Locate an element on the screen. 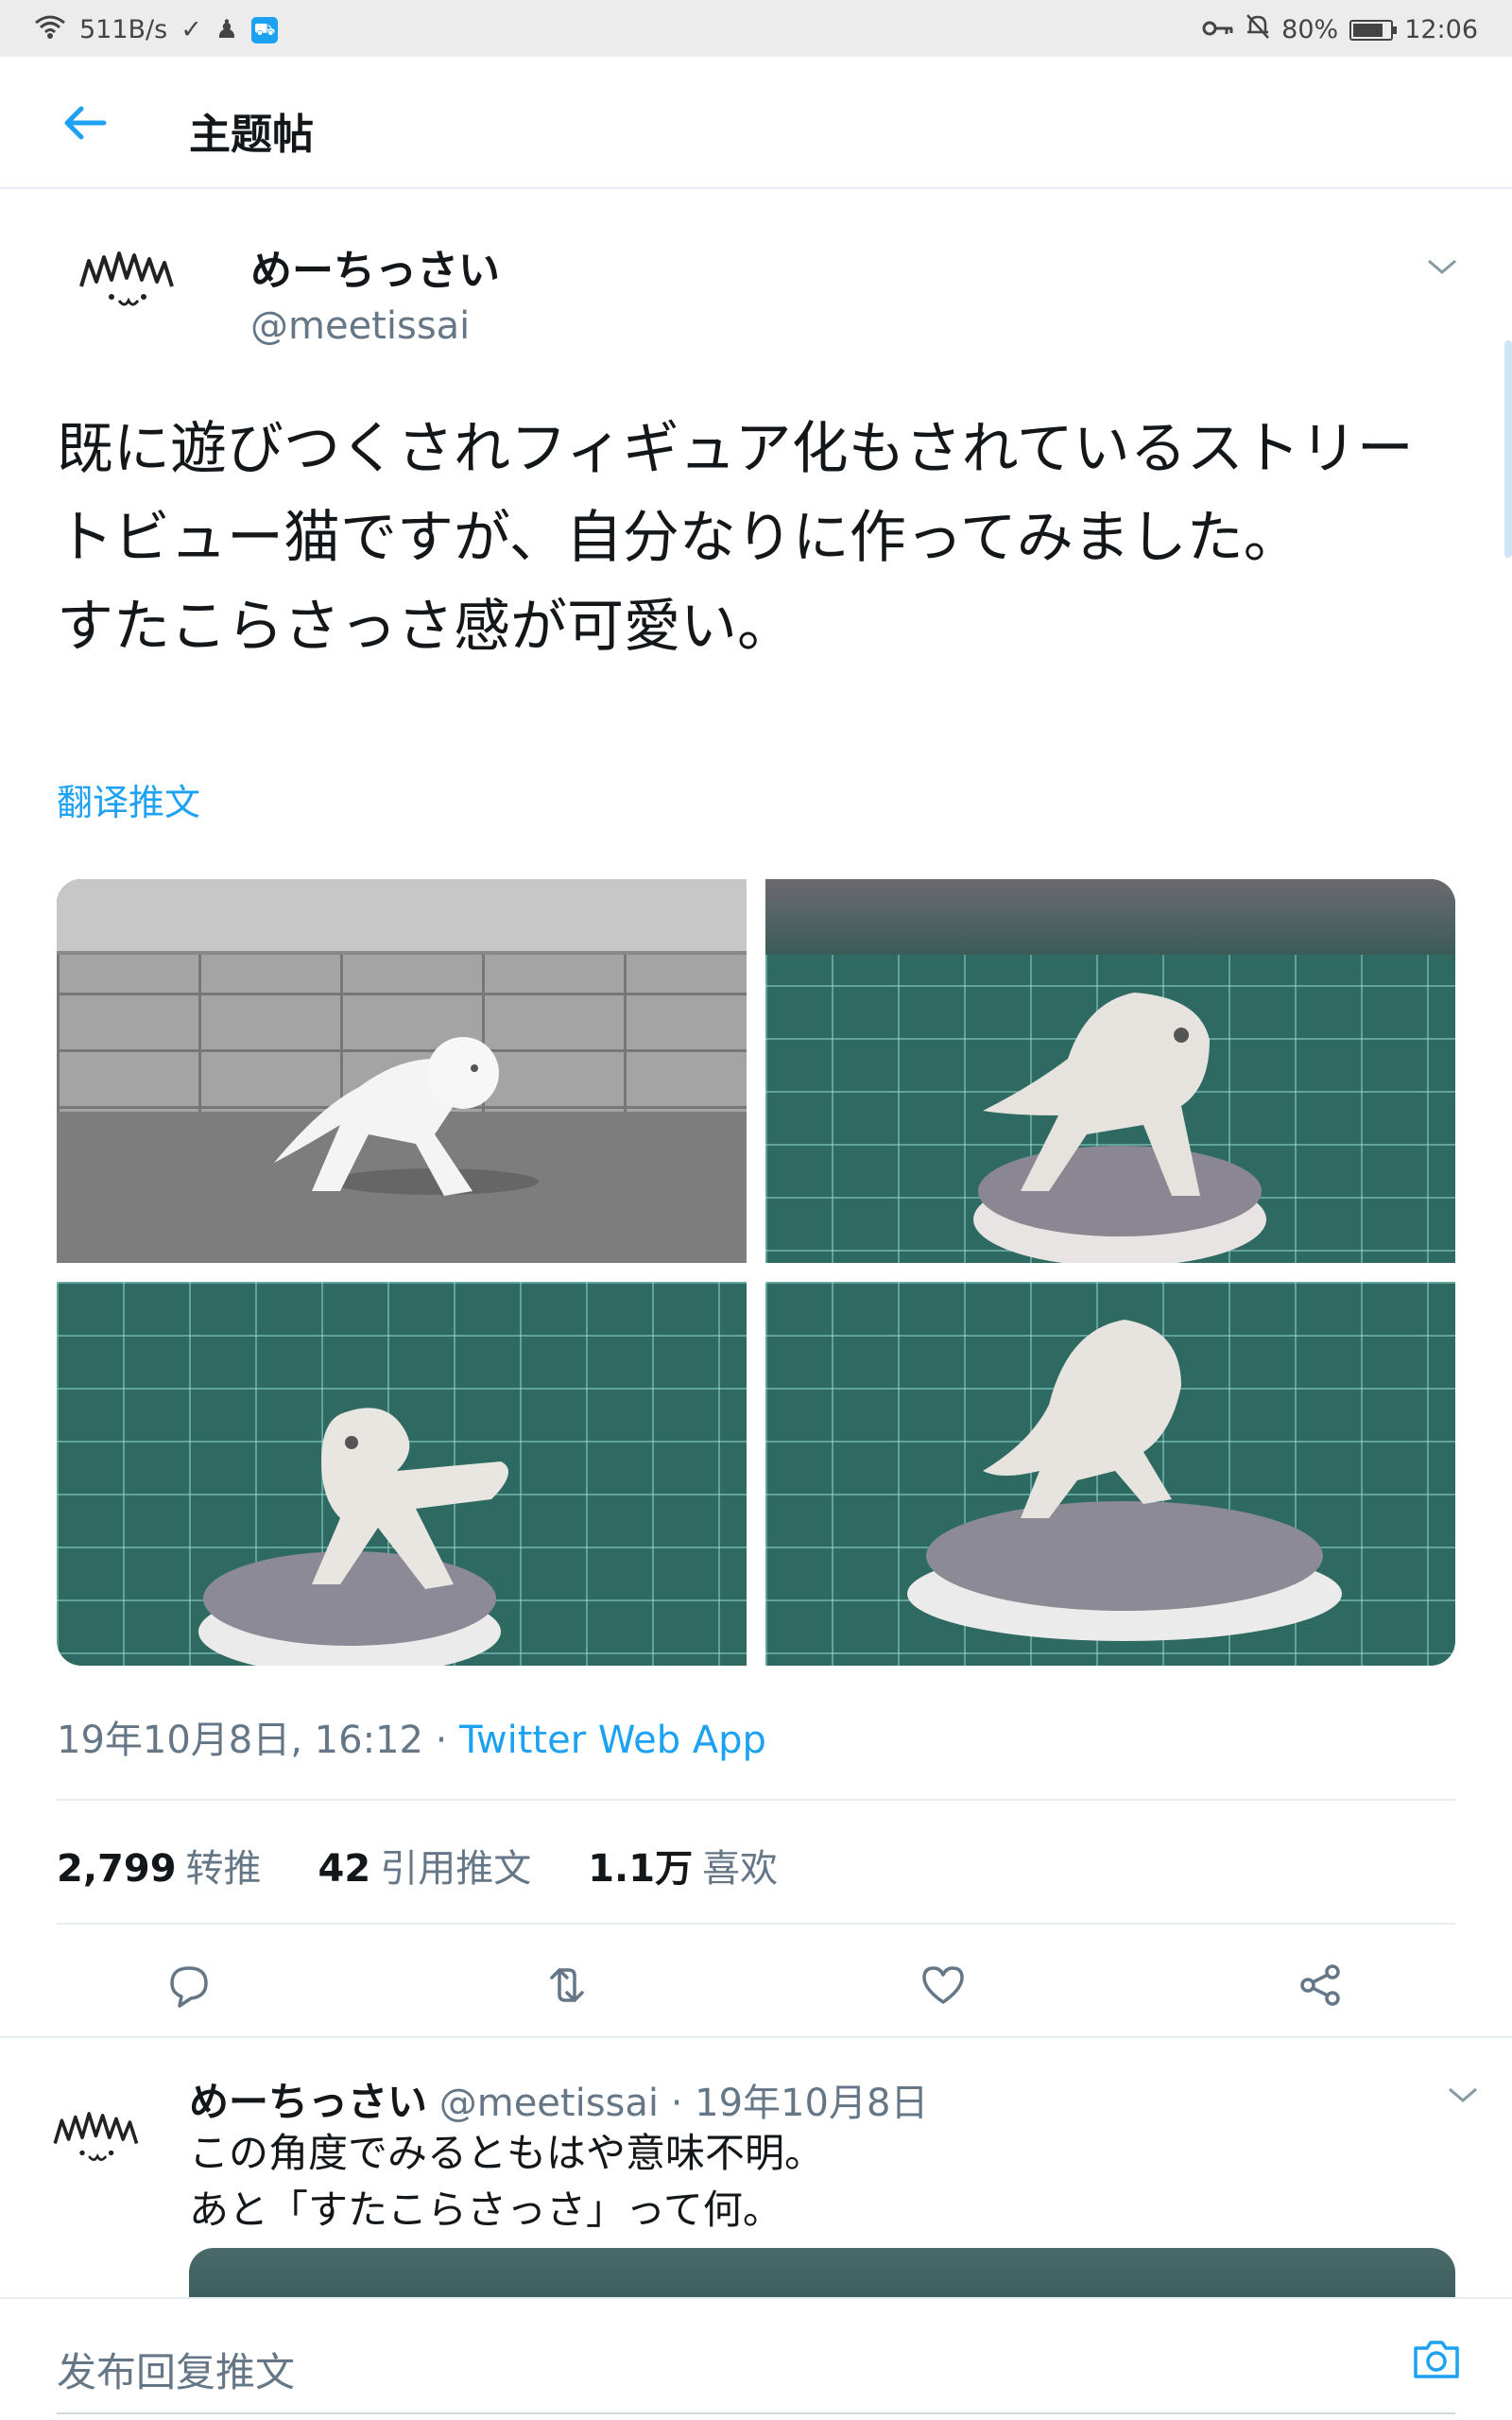 This screenshot has width=1512, height=2420. back-arrow-icon is located at coordinates (85, 123).